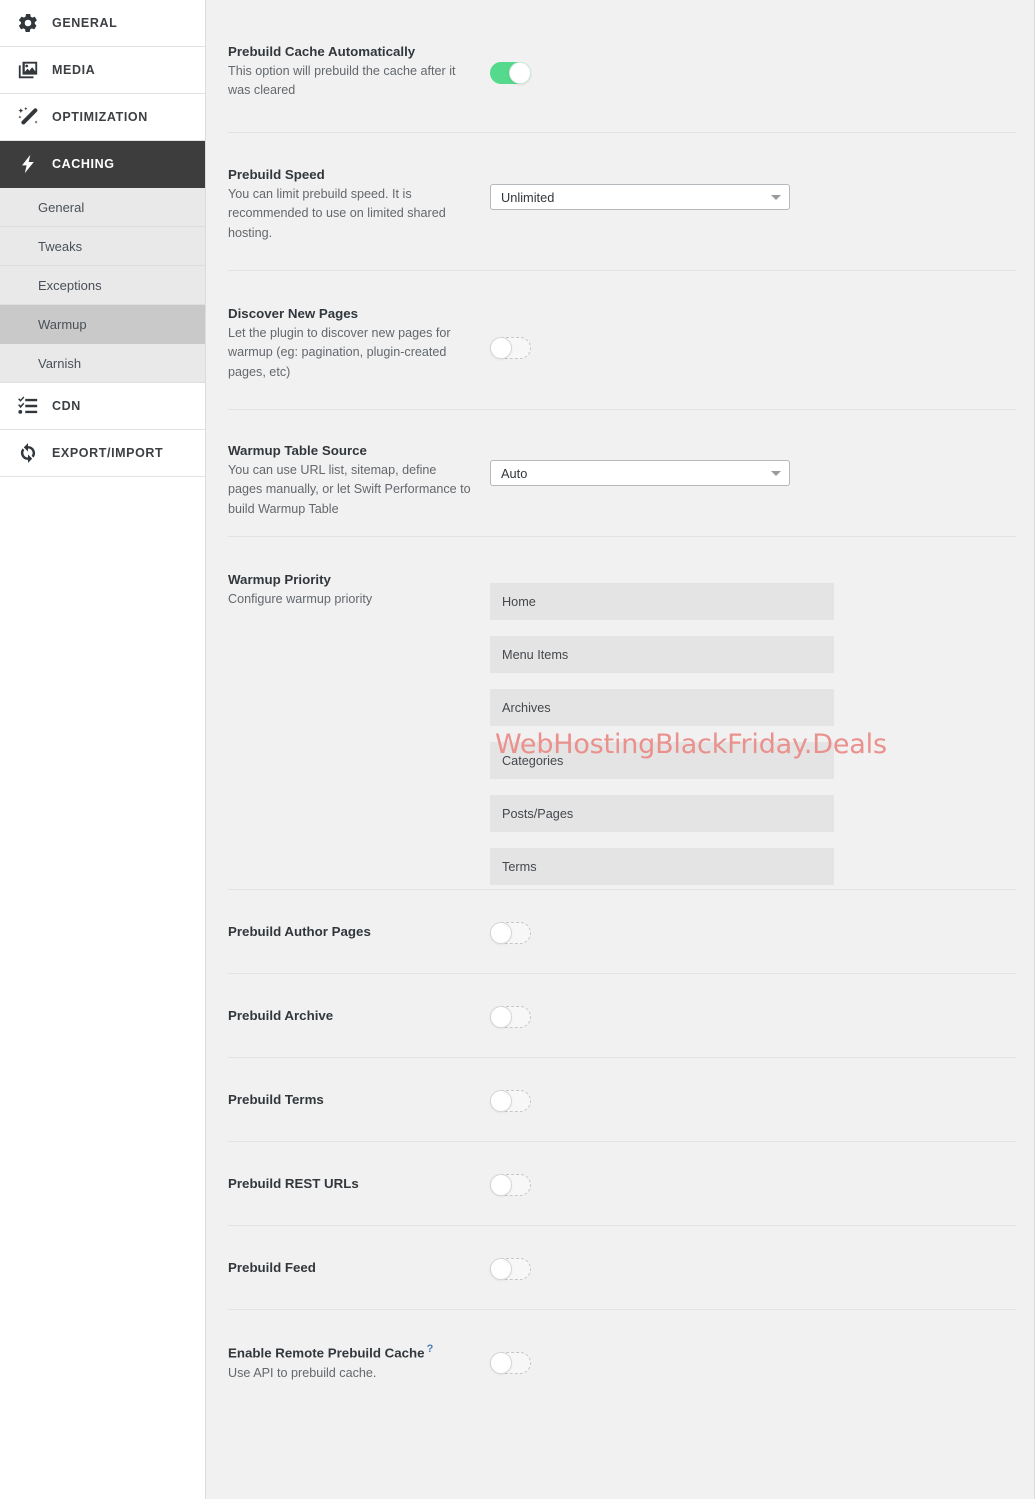 This screenshot has height=1499, width=1035. Describe the element at coordinates (102, 363) in the screenshot. I see `sidebar-subitem-varnish: Varnish` at that location.